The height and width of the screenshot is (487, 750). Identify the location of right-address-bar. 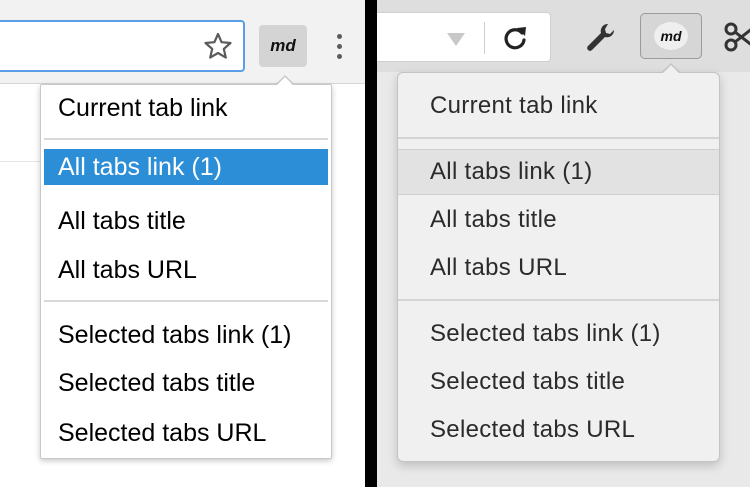
(464, 37).